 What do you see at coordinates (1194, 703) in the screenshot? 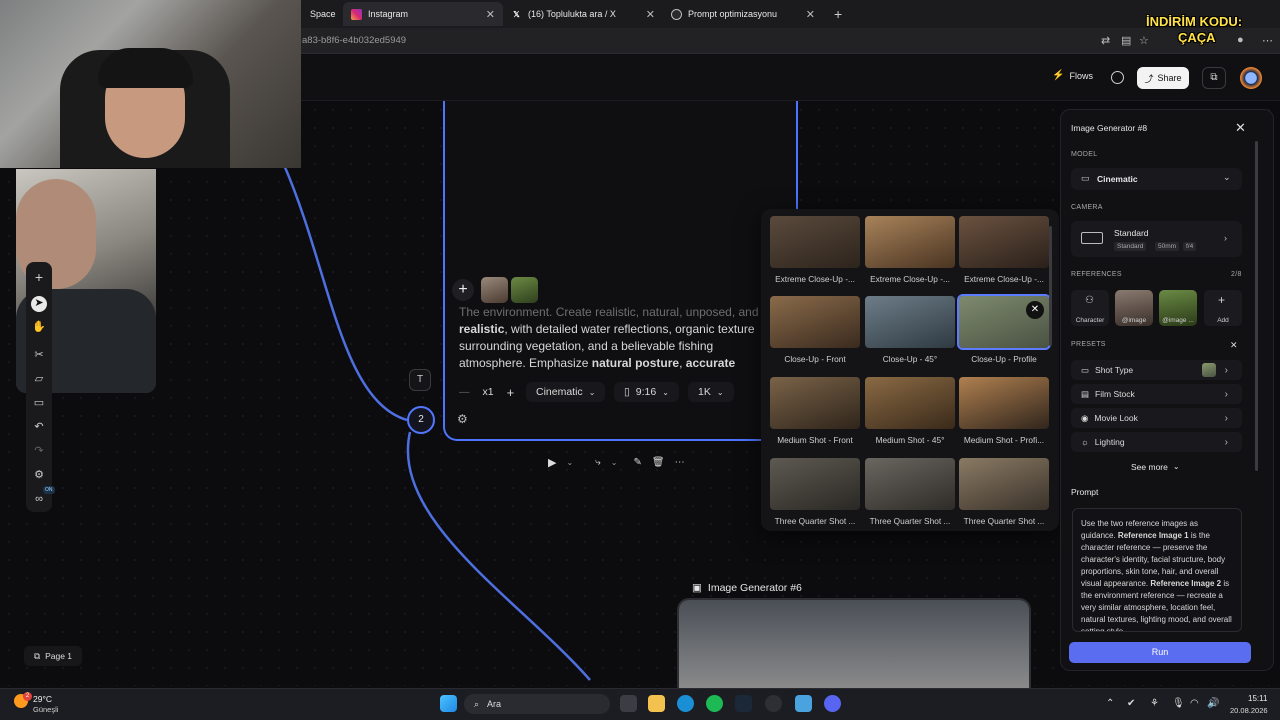
I see `wifi-icon: ◠` at bounding box center [1194, 703].